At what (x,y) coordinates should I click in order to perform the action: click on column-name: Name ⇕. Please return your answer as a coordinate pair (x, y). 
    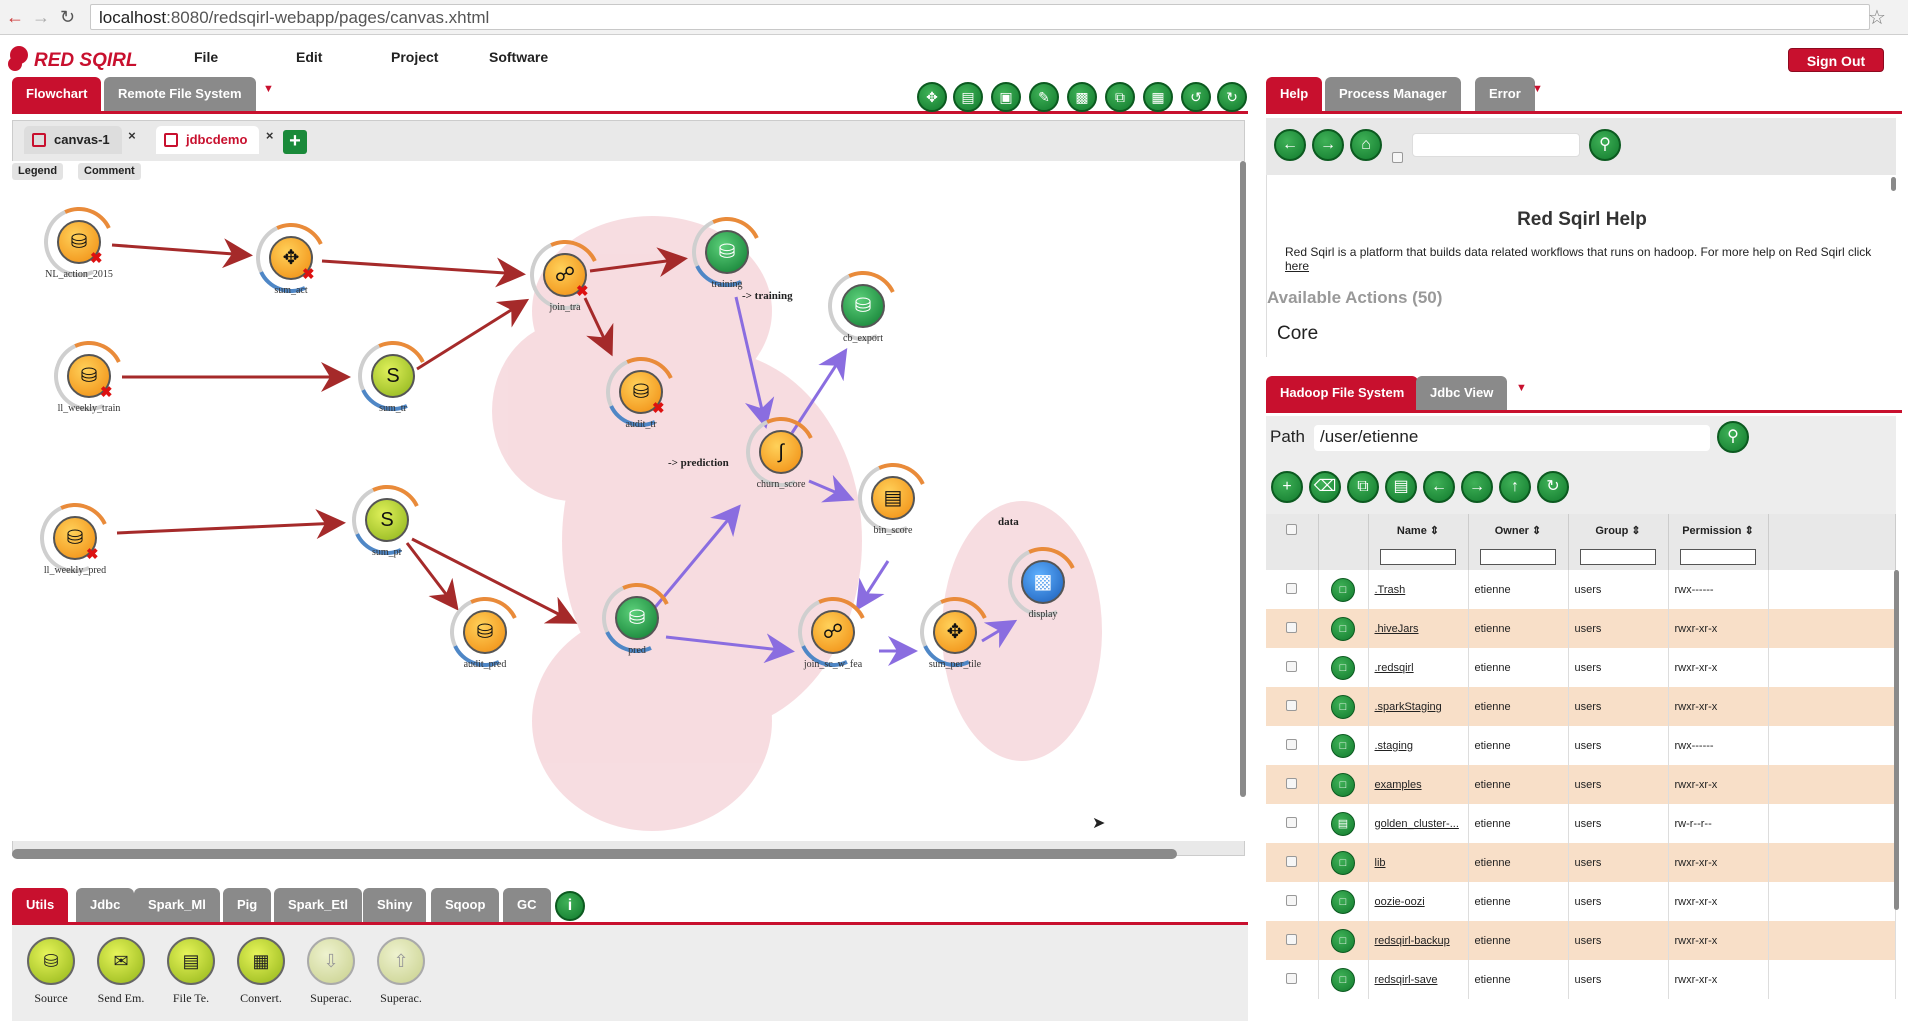
    Looking at the image, I should click on (1418, 542).